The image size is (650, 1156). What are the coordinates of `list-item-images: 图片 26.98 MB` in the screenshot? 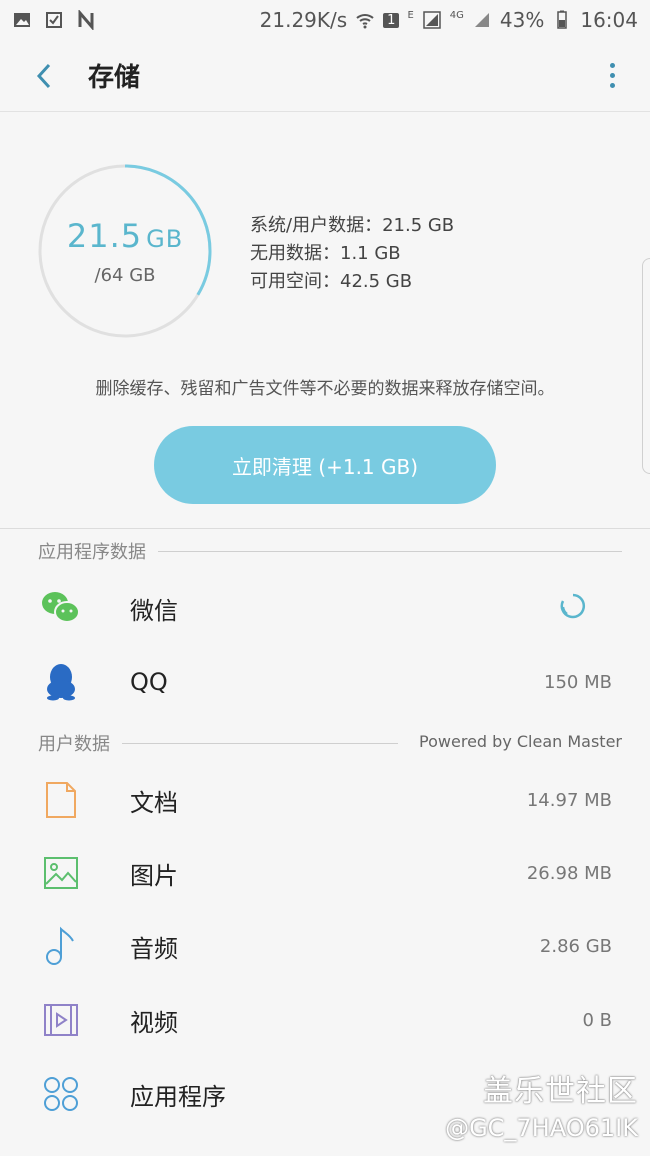 It's located at (325, 873).